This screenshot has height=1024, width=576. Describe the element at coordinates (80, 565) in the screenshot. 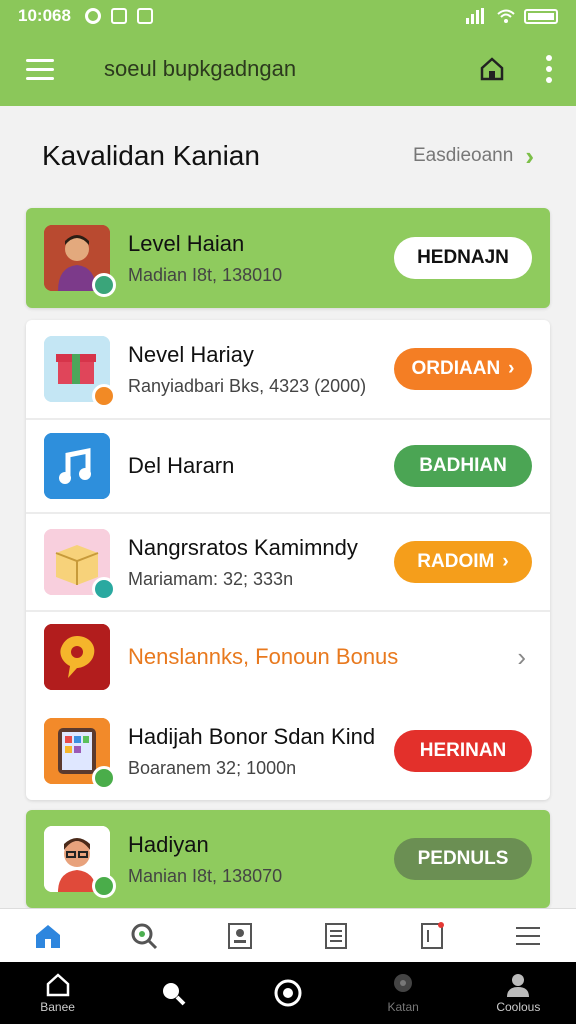

I see `package-box-icon` at that location.